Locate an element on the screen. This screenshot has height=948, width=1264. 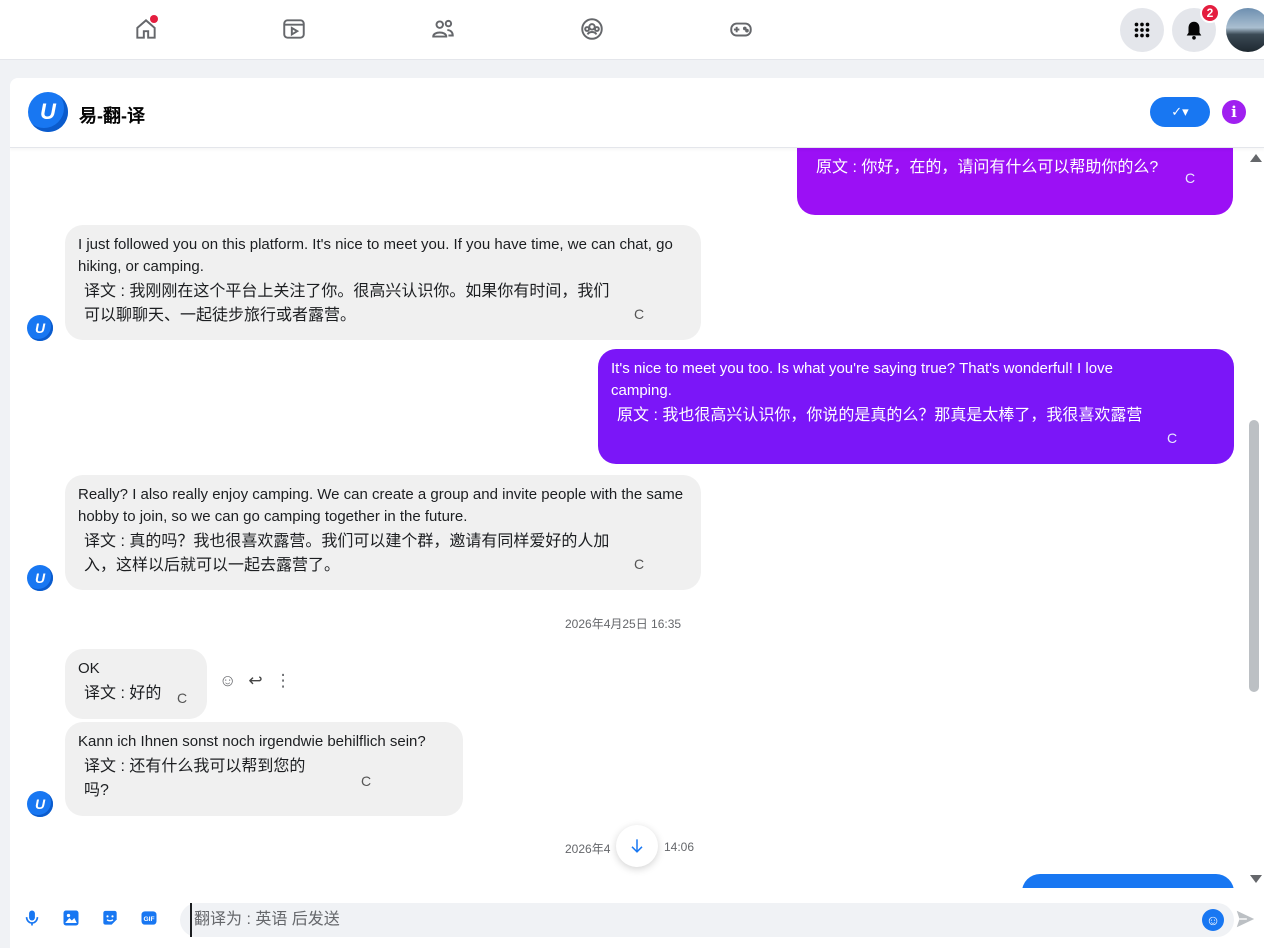
sticker-icon is located at coordinates (110, 918).